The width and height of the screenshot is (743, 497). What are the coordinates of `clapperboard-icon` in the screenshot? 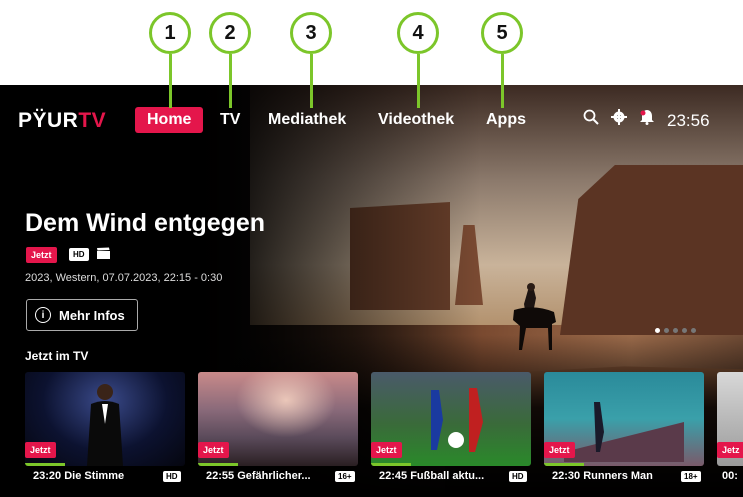 It's located at (103, 253).